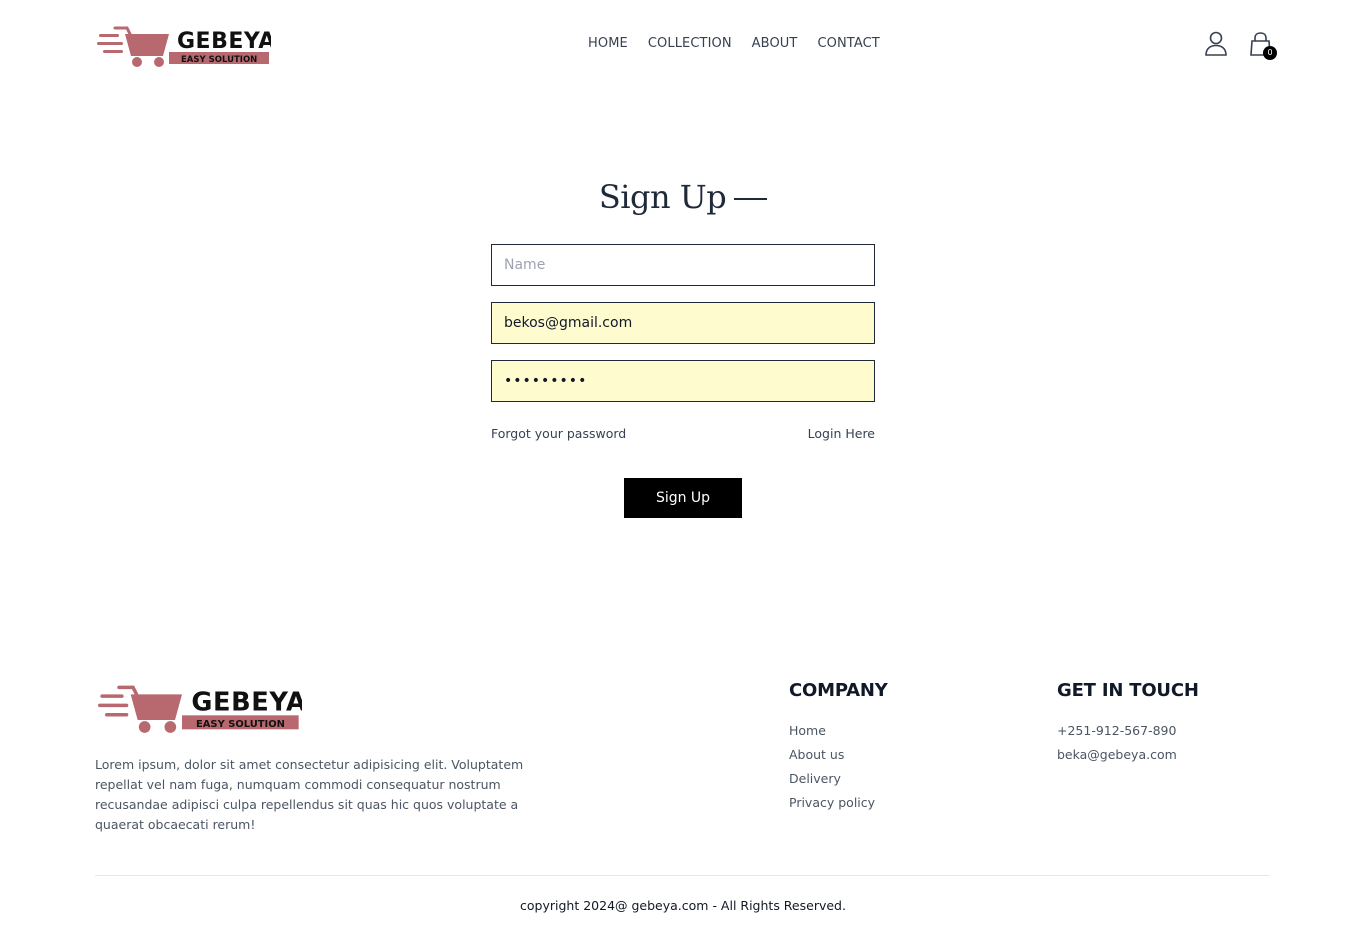 The image size is (1366, 936). Describe the element at coordinates (683, 433) in the screenshot. I see `form-links: Forgot your password Login Here` at that location.